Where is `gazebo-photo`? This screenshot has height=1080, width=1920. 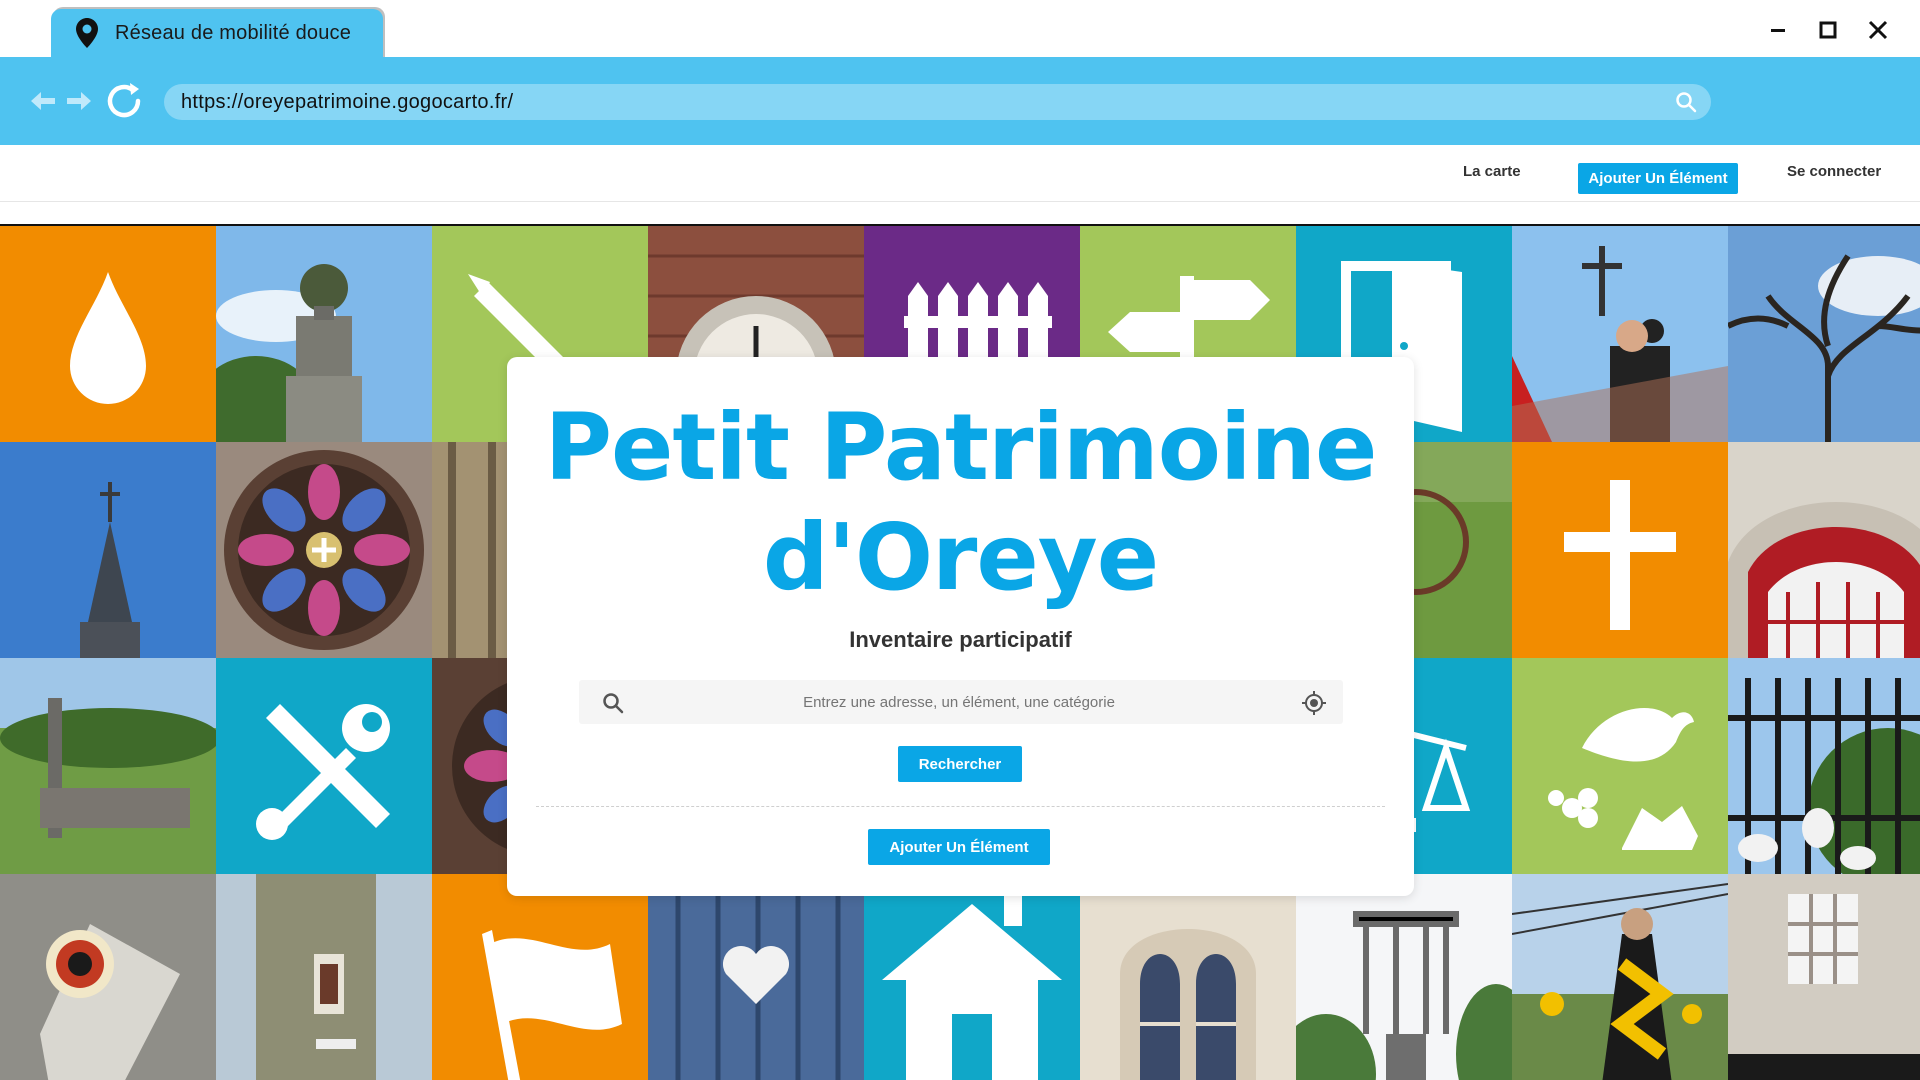
gazebo-photo is located at coordinates (1404, 977).